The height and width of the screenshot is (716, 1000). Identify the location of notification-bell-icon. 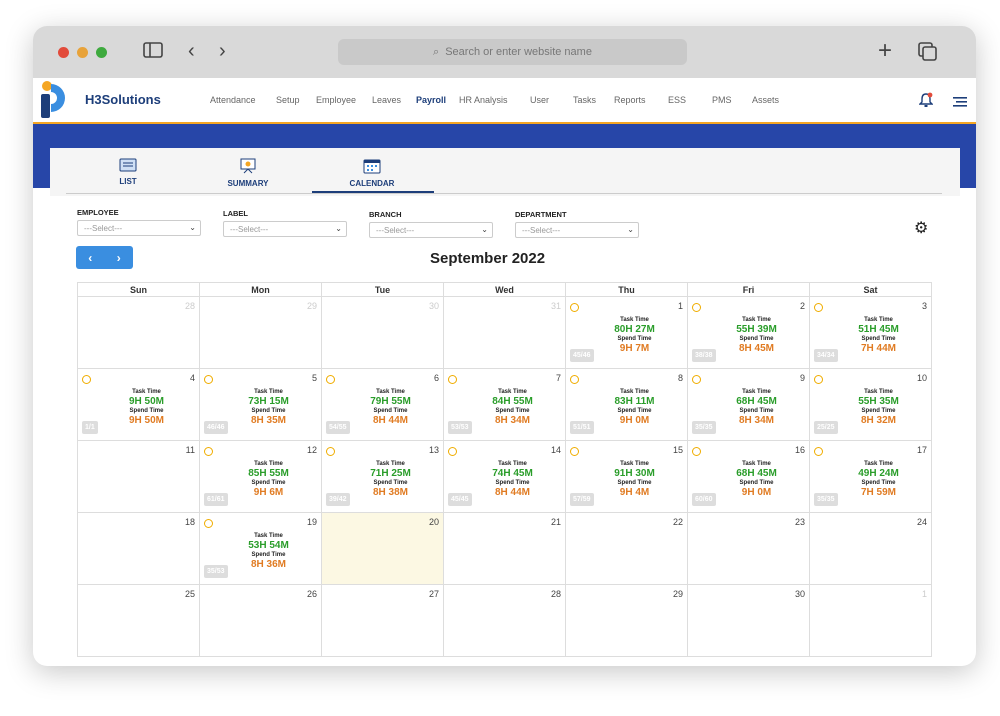
(926, 102).